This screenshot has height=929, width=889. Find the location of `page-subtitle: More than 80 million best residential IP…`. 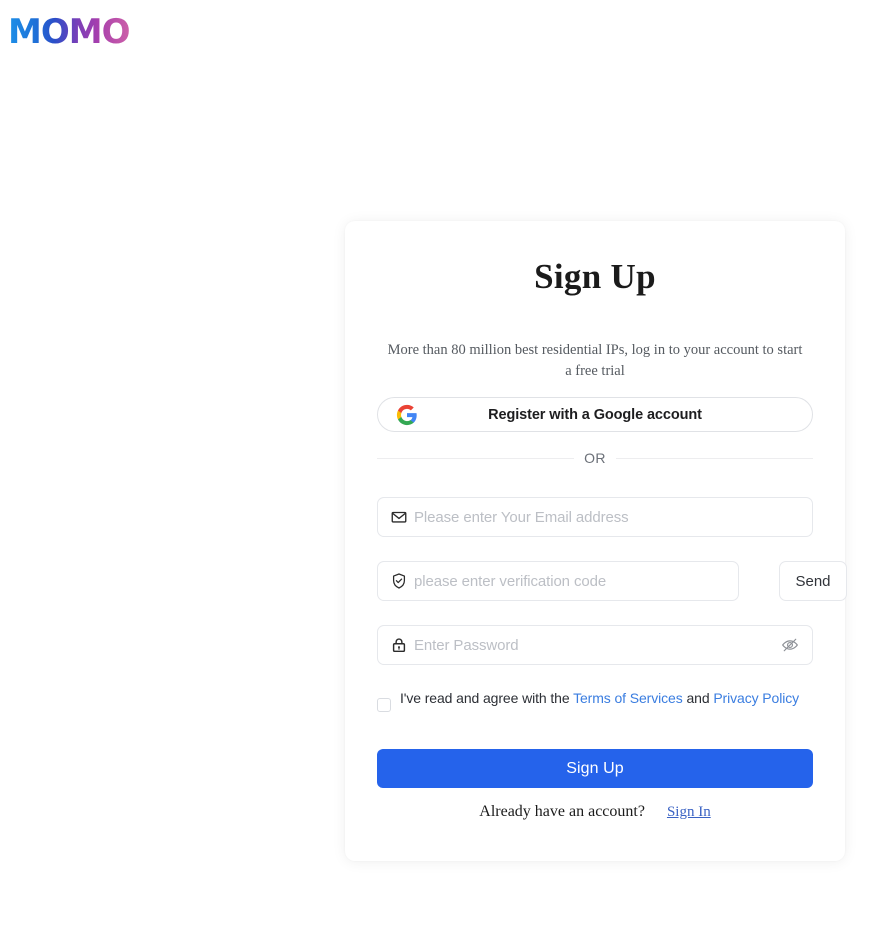

page-subtitle: More than 80 million best residential IP… is located at coordinates (595, 360).